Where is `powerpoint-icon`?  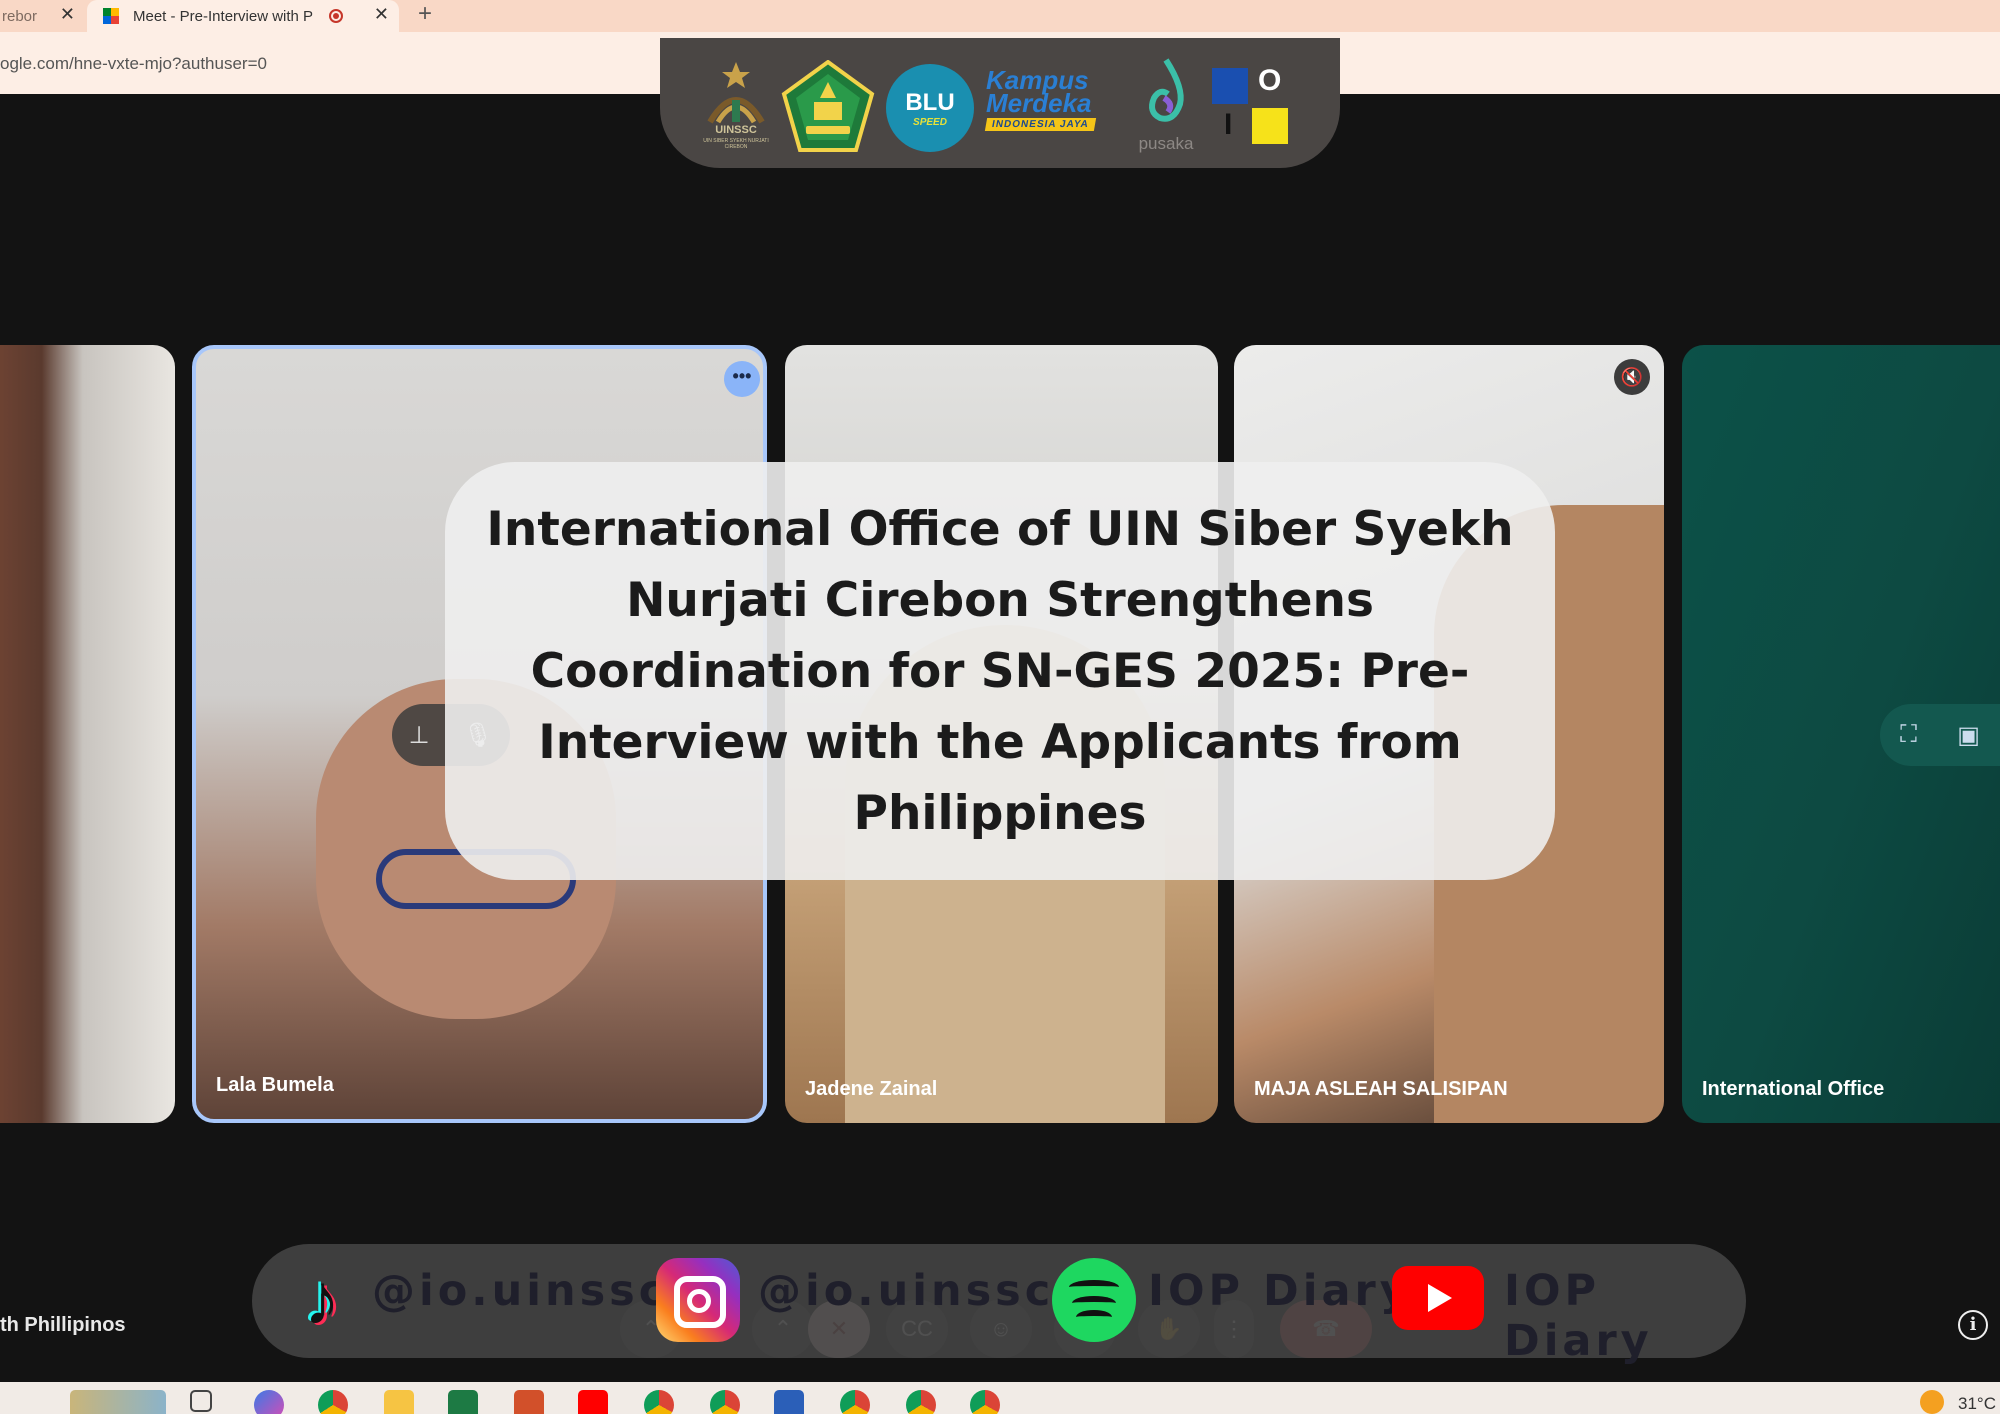 powerpoint-icon is located at coordinates (529, 1402).